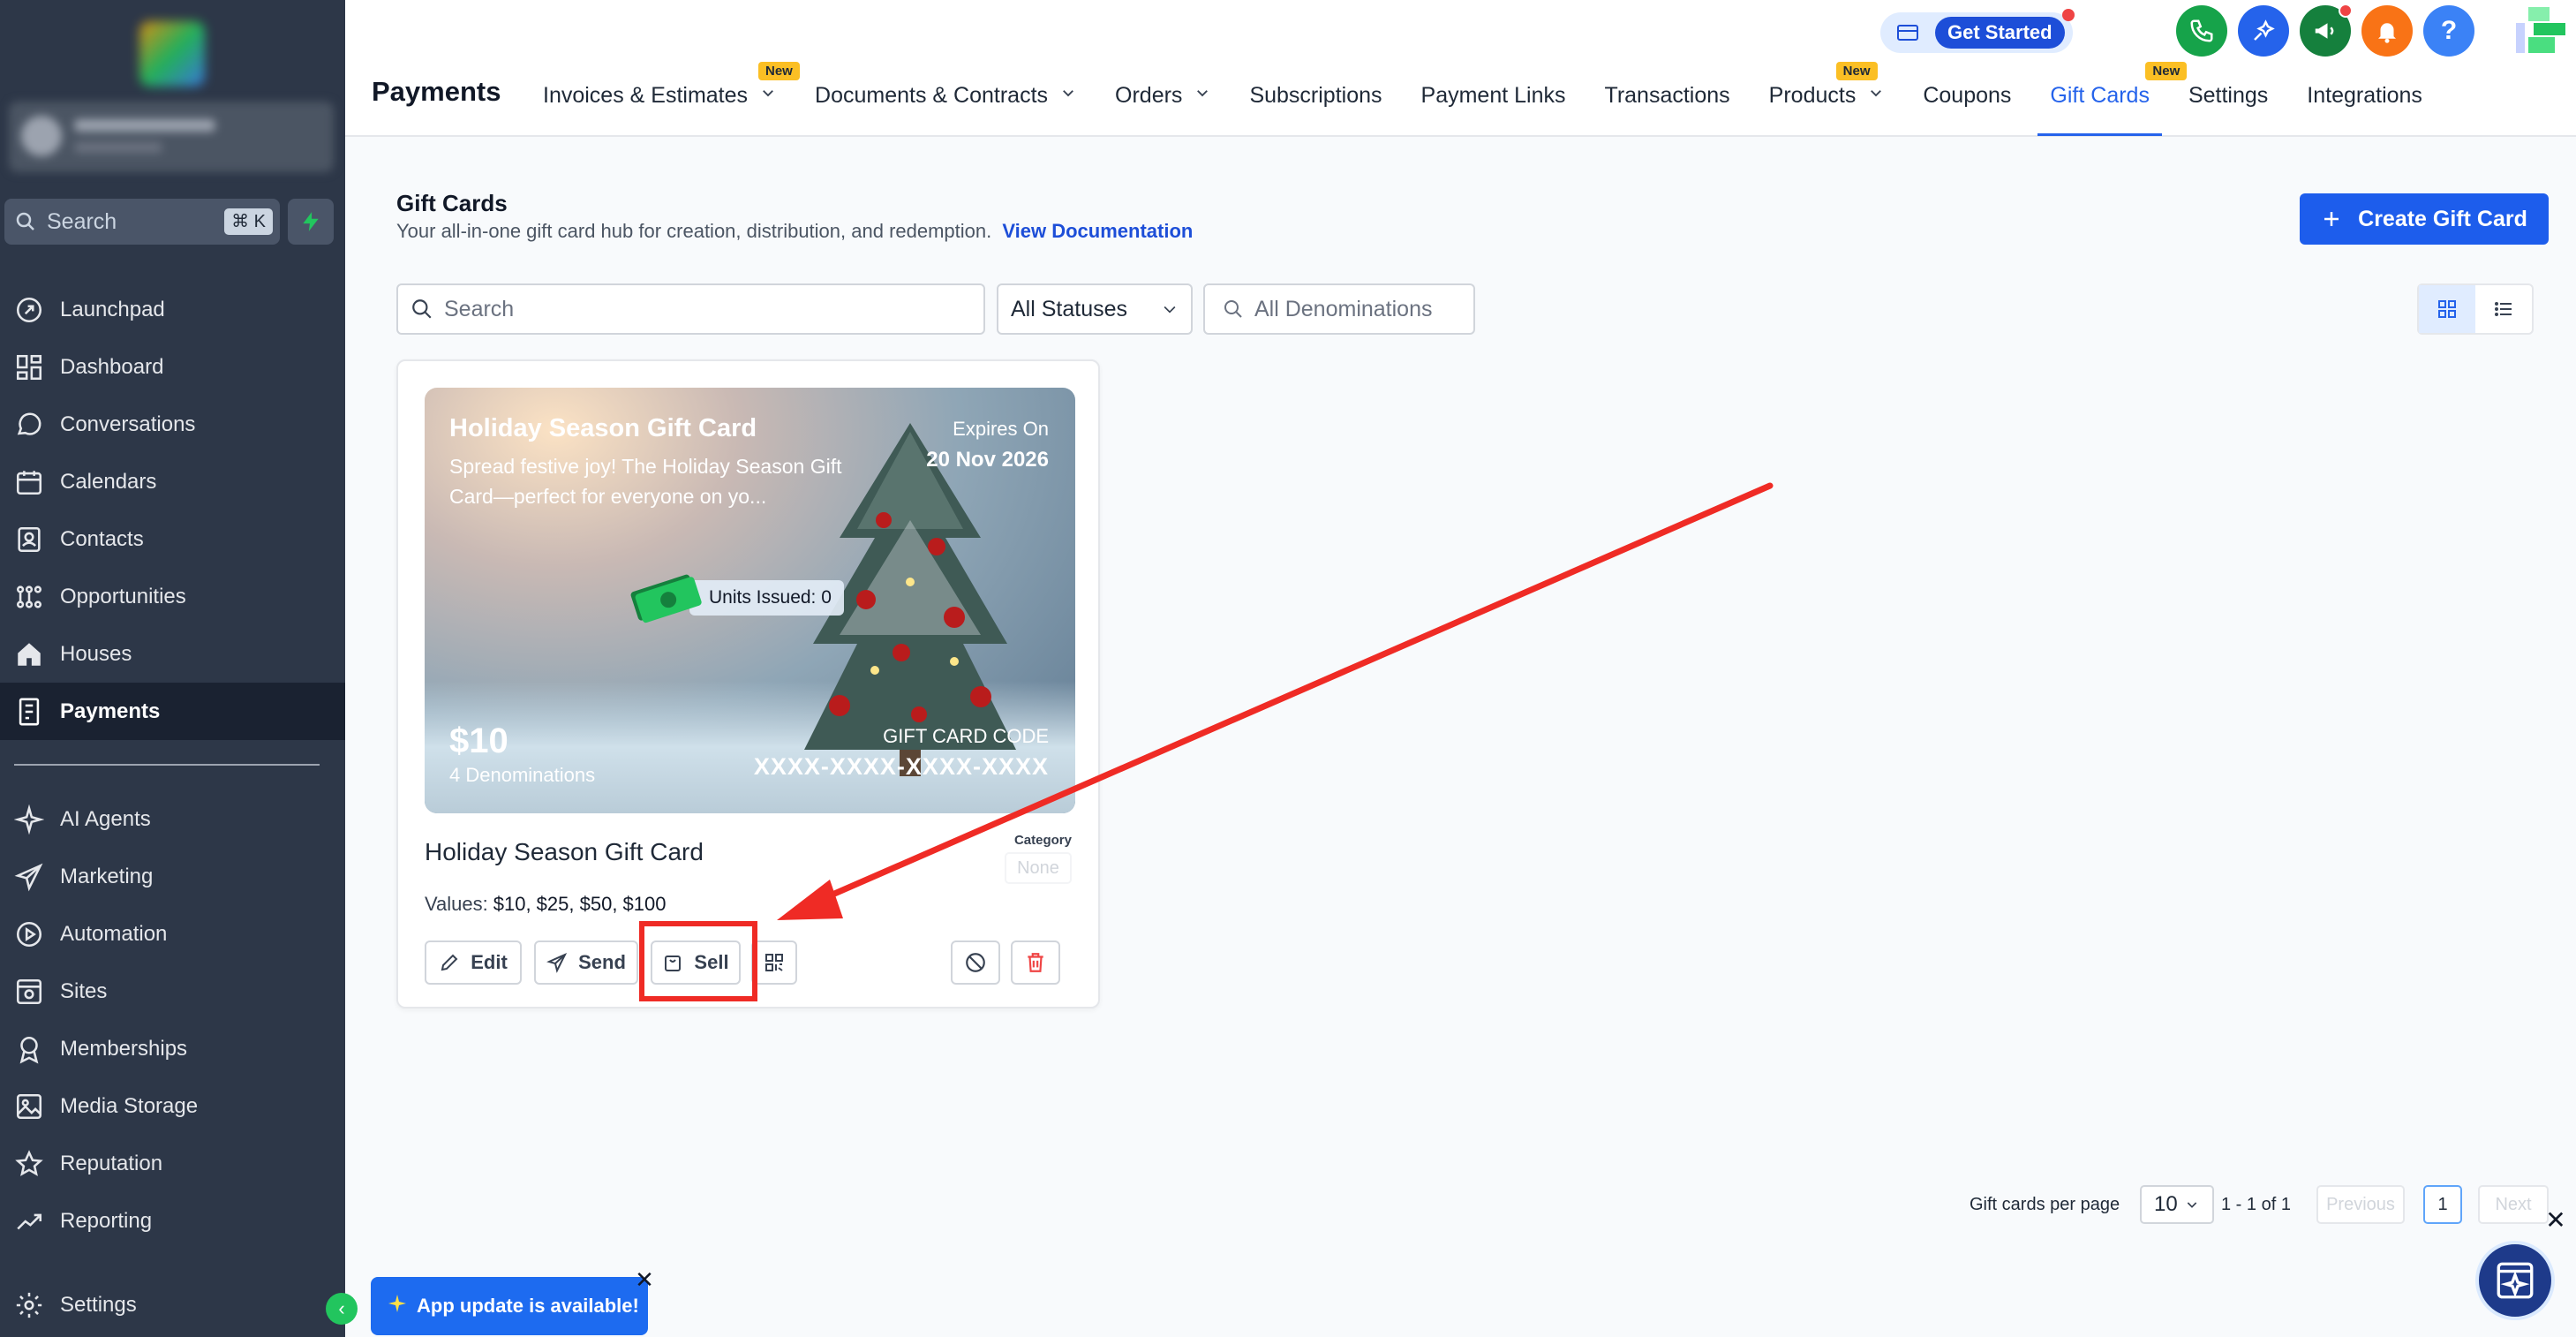 The width and height of the screenshot is (2576, 1337). What do you see at coordinates (173, 876) in the screenshot?
I see `sidebar-item-marketing: Marketing` at bounding box center [173, 876].